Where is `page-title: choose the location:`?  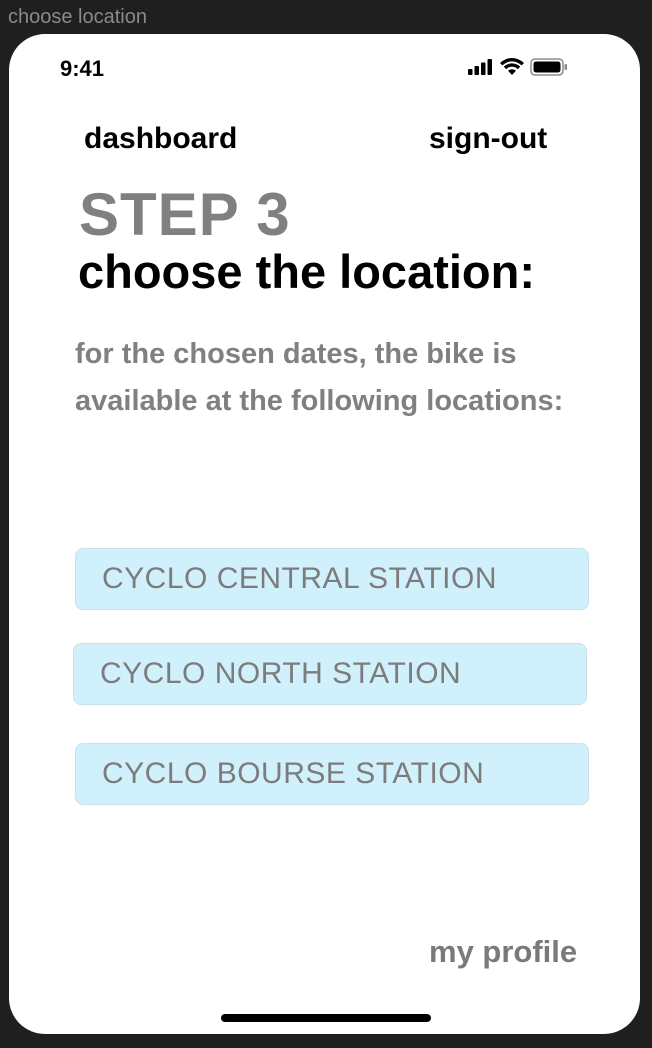 page-title: choose the location: is located at coordinates (306, 271).